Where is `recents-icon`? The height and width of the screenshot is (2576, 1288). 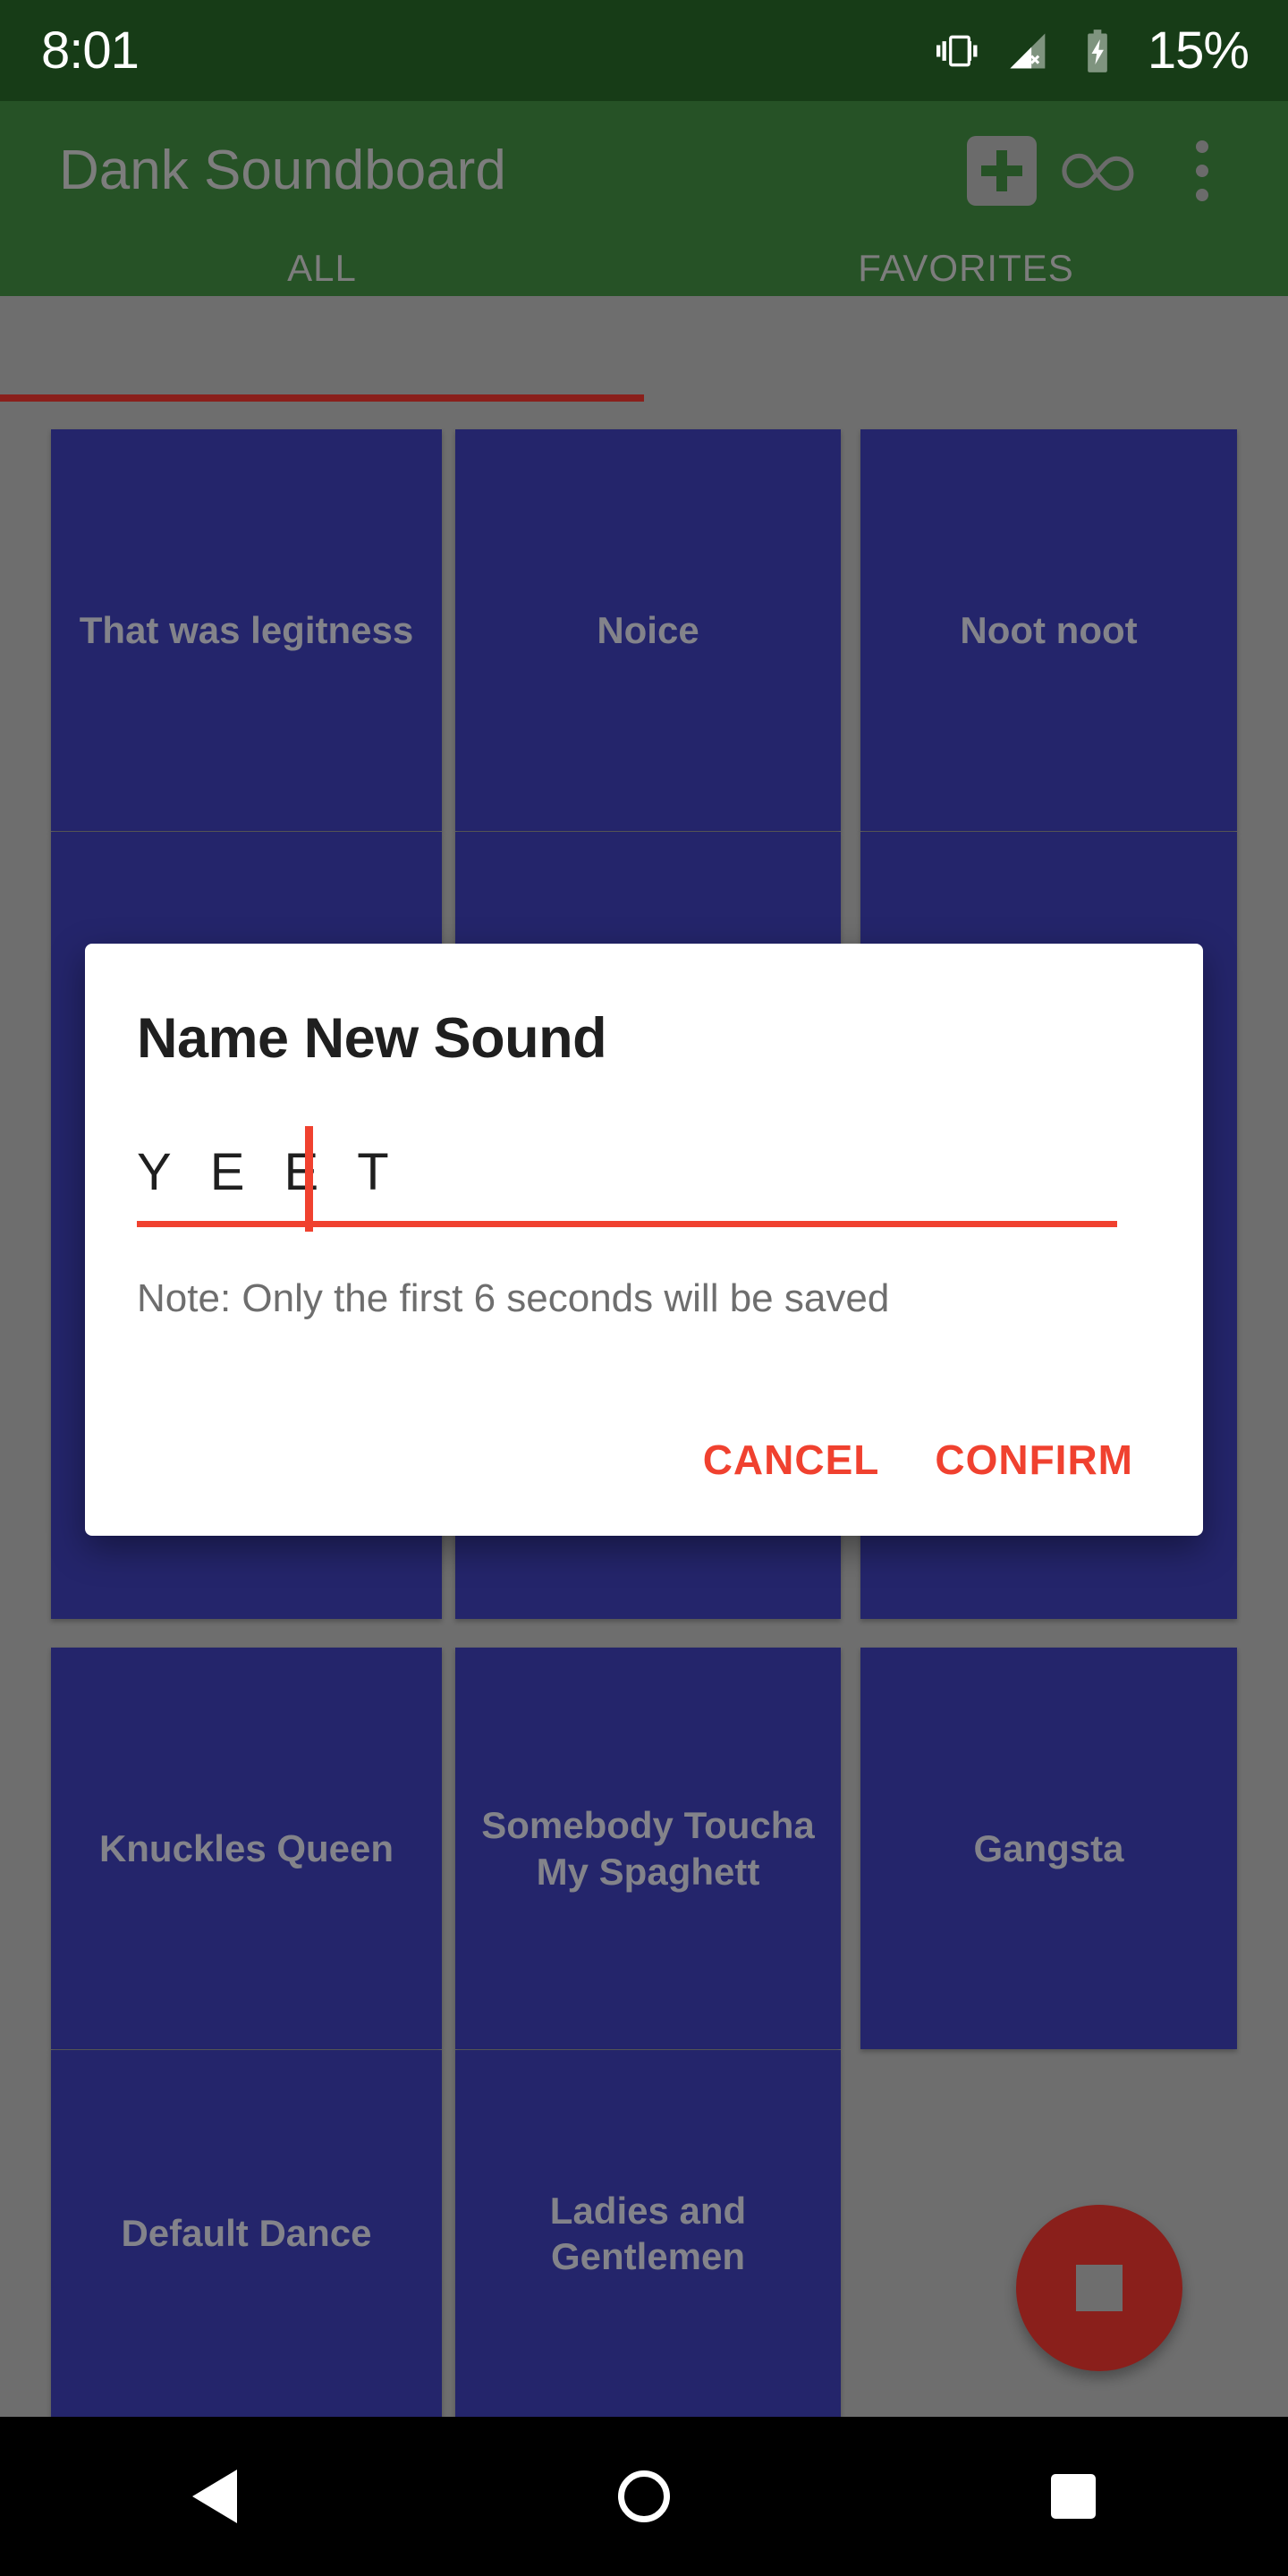
recents-icon is located at coordinates (1073, 2496).